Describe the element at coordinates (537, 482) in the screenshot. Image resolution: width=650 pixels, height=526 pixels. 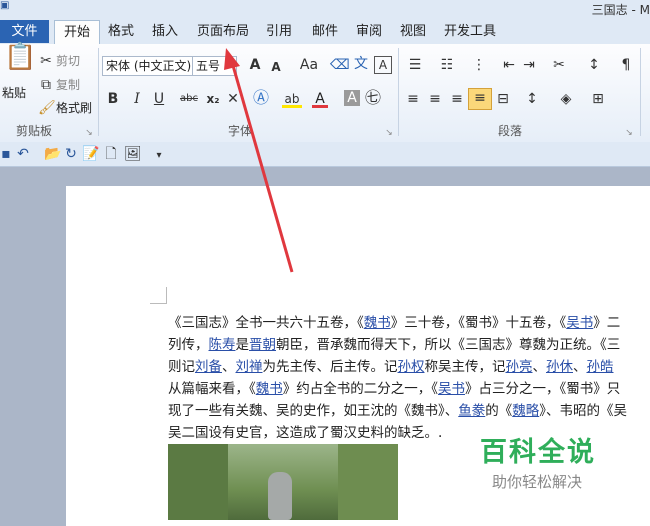
I see `watermark-subtitle: 助你轻松解决` at that location.